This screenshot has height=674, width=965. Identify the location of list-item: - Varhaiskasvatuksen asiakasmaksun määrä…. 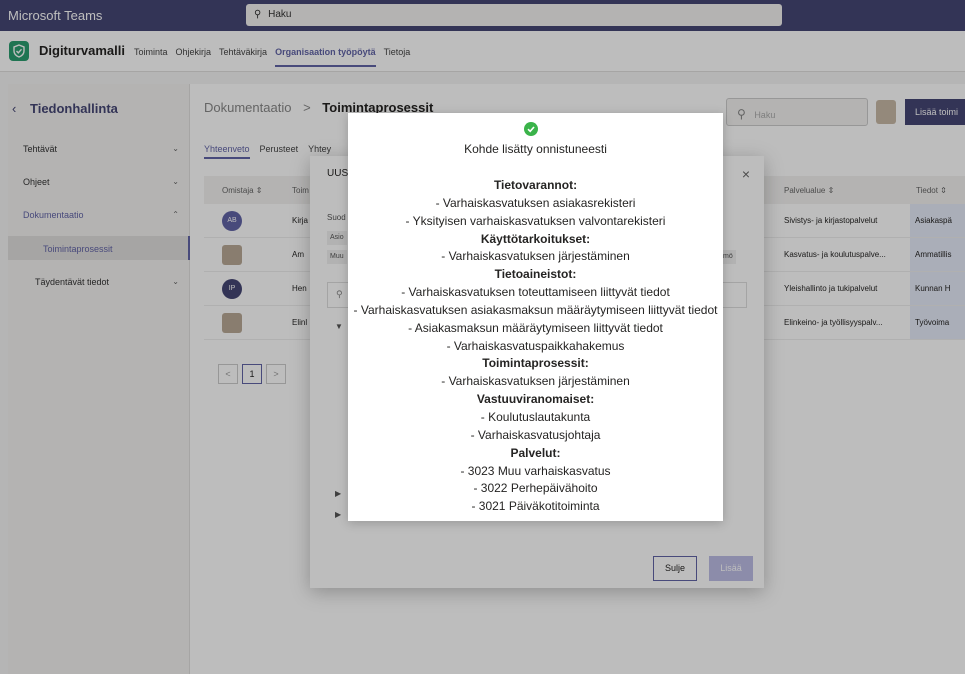
(535, 309).